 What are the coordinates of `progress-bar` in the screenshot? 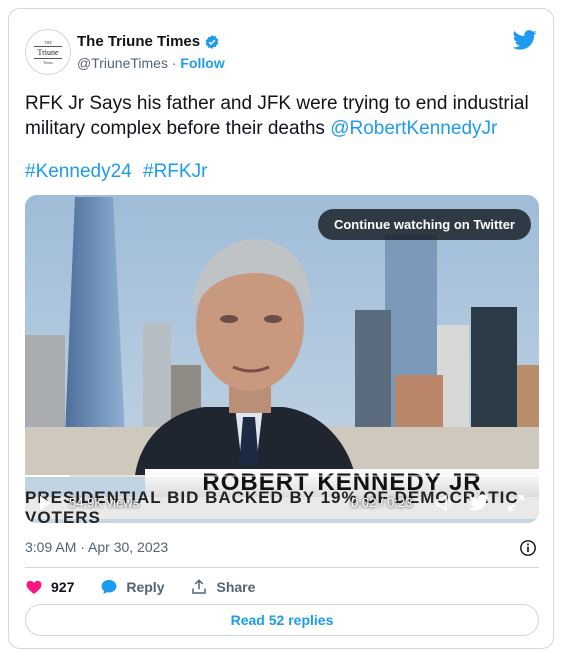 It's located at (282, 476).